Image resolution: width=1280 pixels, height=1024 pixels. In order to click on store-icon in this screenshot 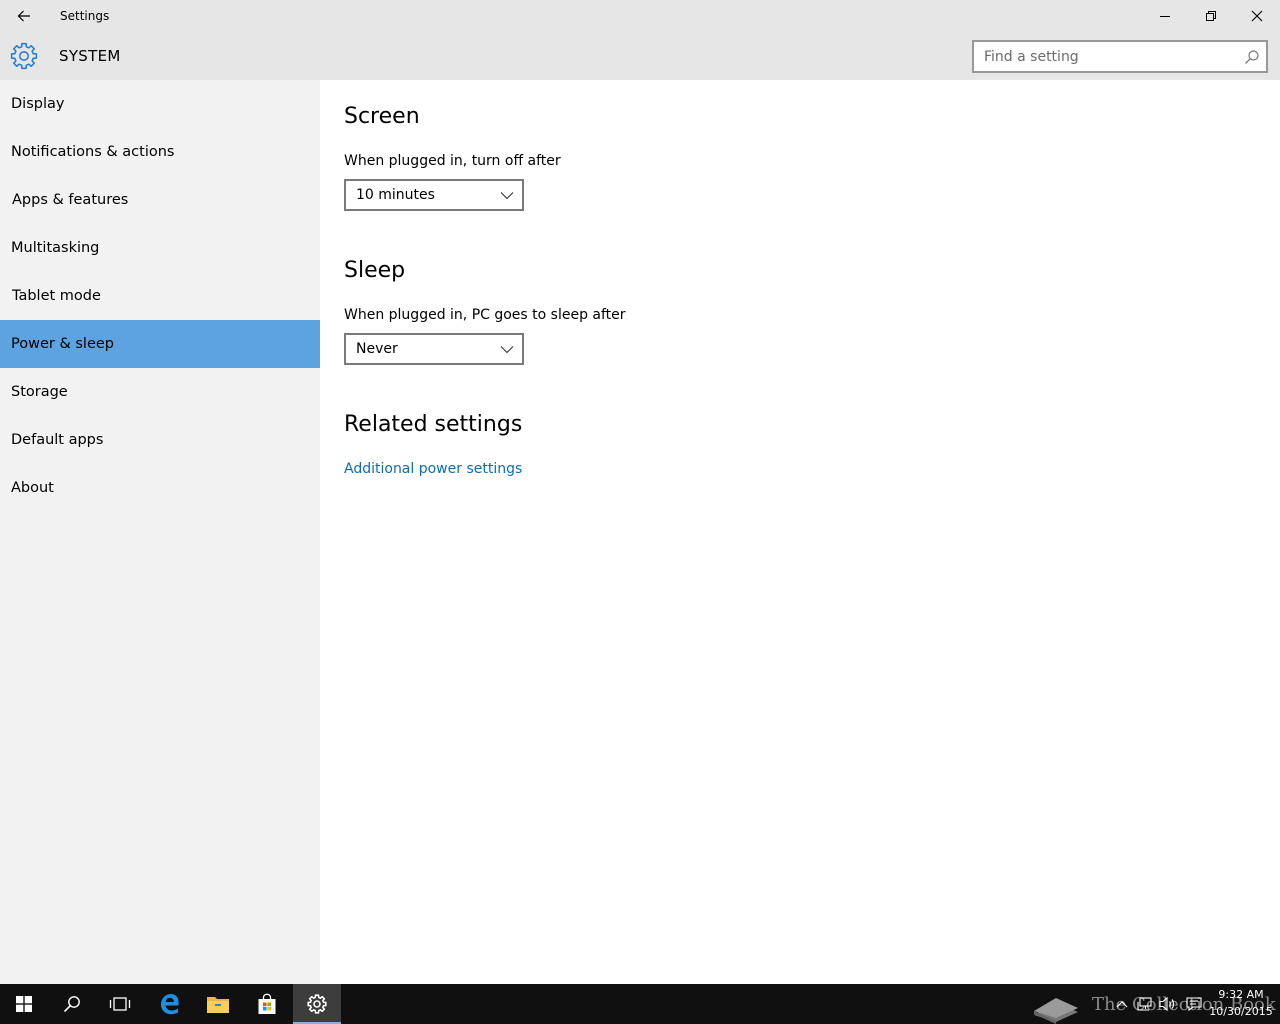, I will do `click(267, 1003)`.